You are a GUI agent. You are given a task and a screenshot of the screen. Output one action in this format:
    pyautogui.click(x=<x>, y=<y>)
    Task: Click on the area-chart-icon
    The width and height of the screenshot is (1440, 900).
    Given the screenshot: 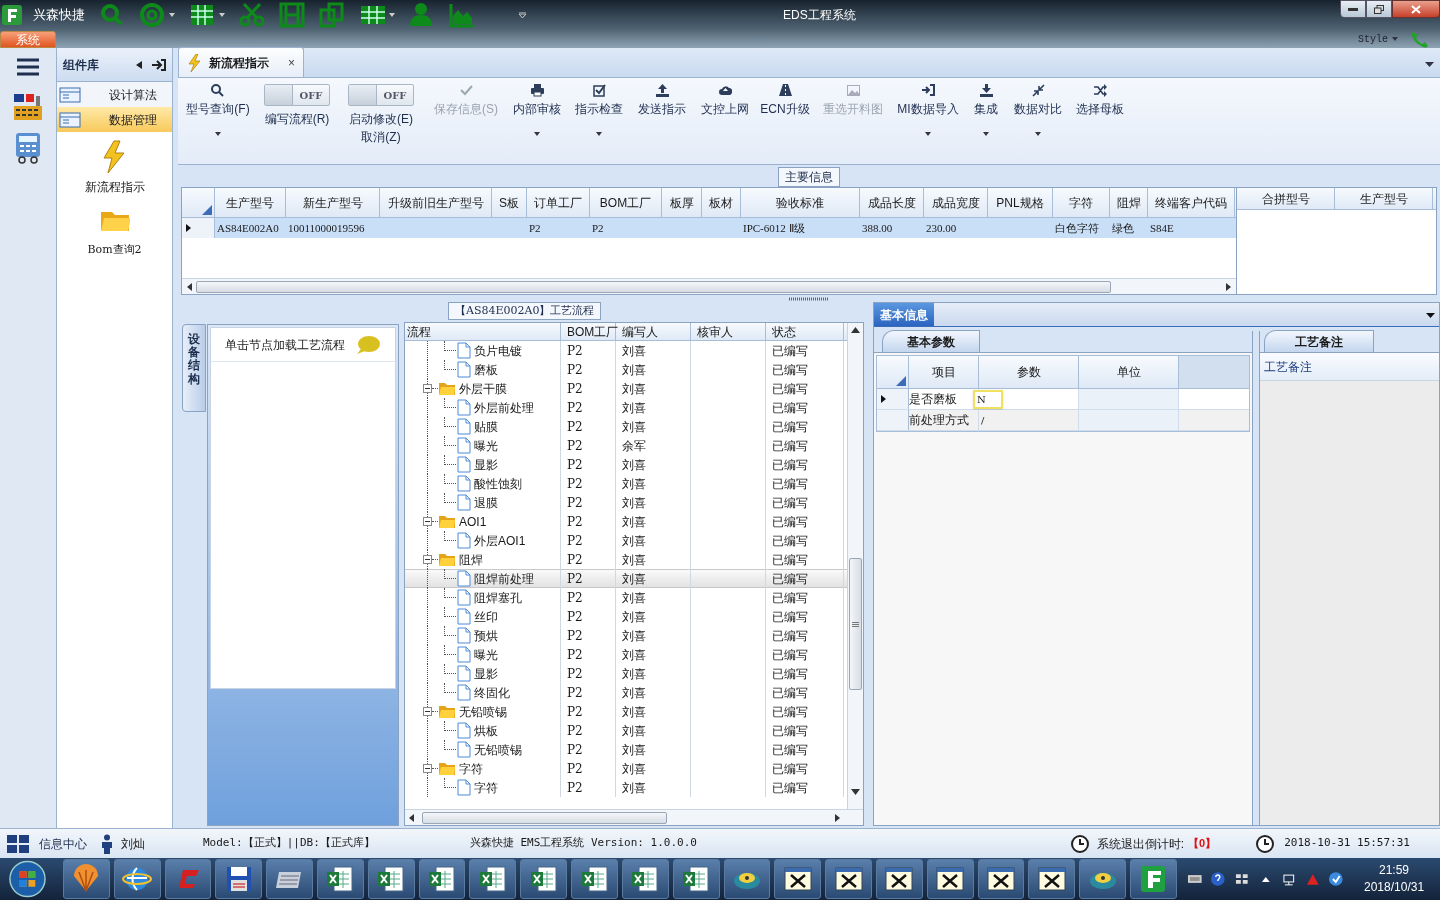 What is the action you would take?
    pyautogui.click(x=462, y=15)
    